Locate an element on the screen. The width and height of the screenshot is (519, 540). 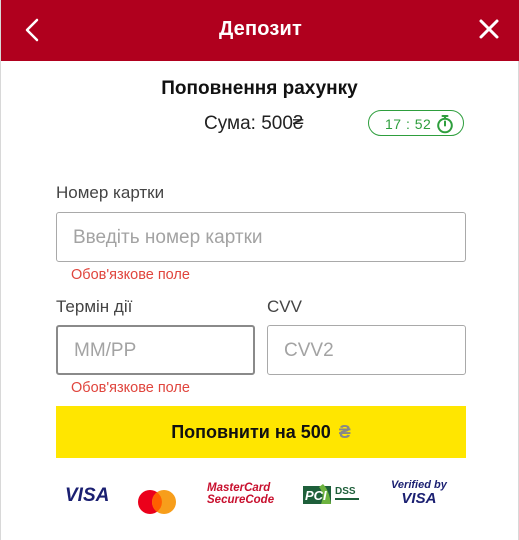
modal-title: Депозит is located at coordinates (260, 29).